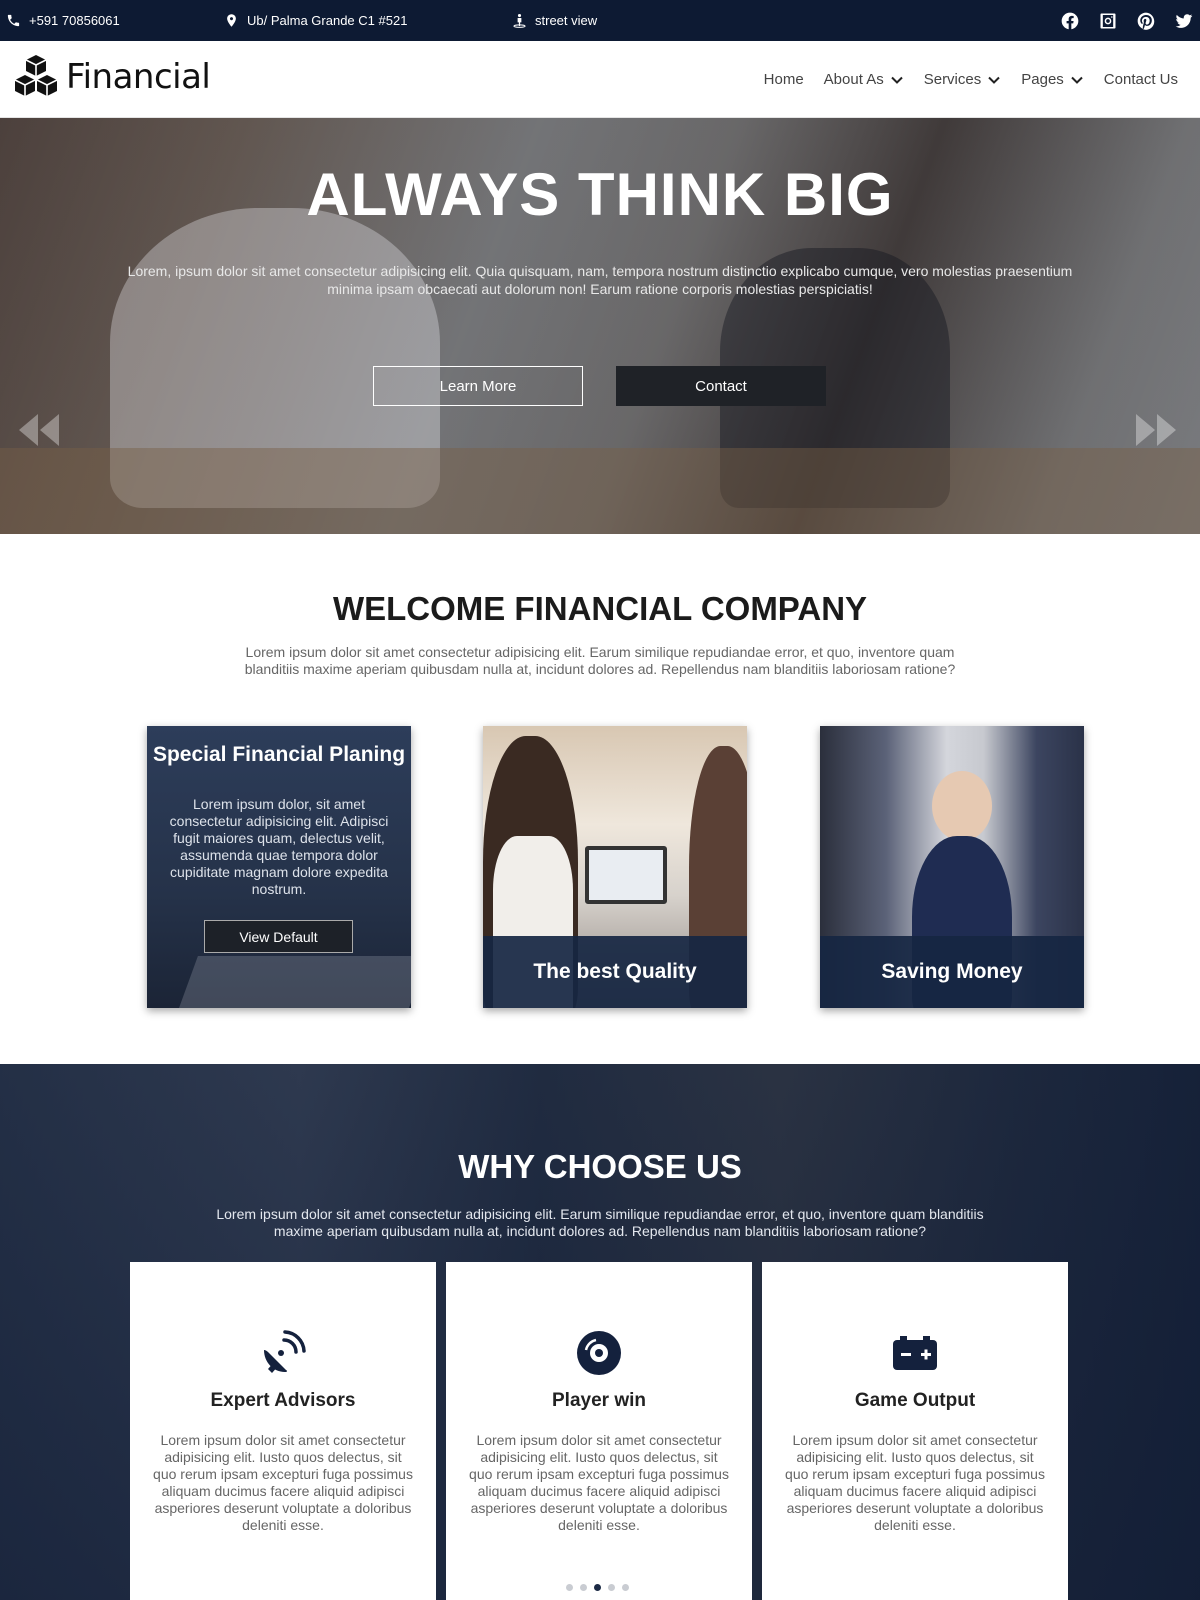 Image resolution: width=1200 pixels, height=1600 pixels. Describe the element at coordinates (952, 79) in the screenshot. I see `nav-services-label: Services` at that location.